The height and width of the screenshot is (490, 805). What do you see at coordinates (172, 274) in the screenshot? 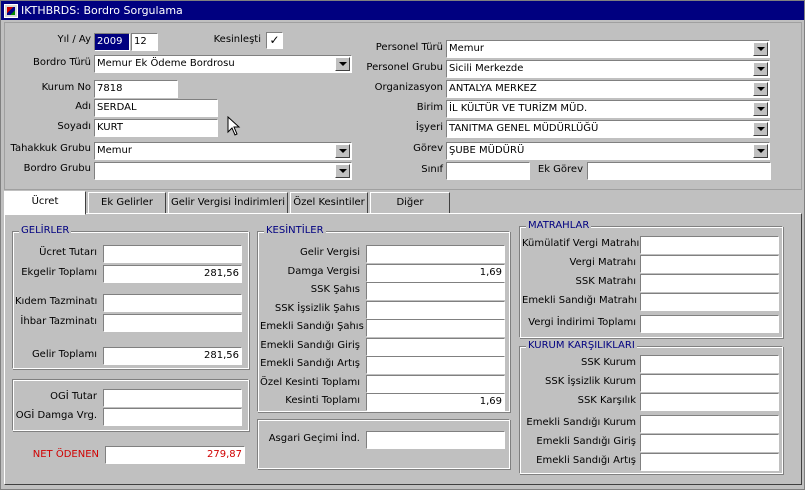
I see `ekgelir-toplami-field: 281,56` at bounding box center [172, 274].